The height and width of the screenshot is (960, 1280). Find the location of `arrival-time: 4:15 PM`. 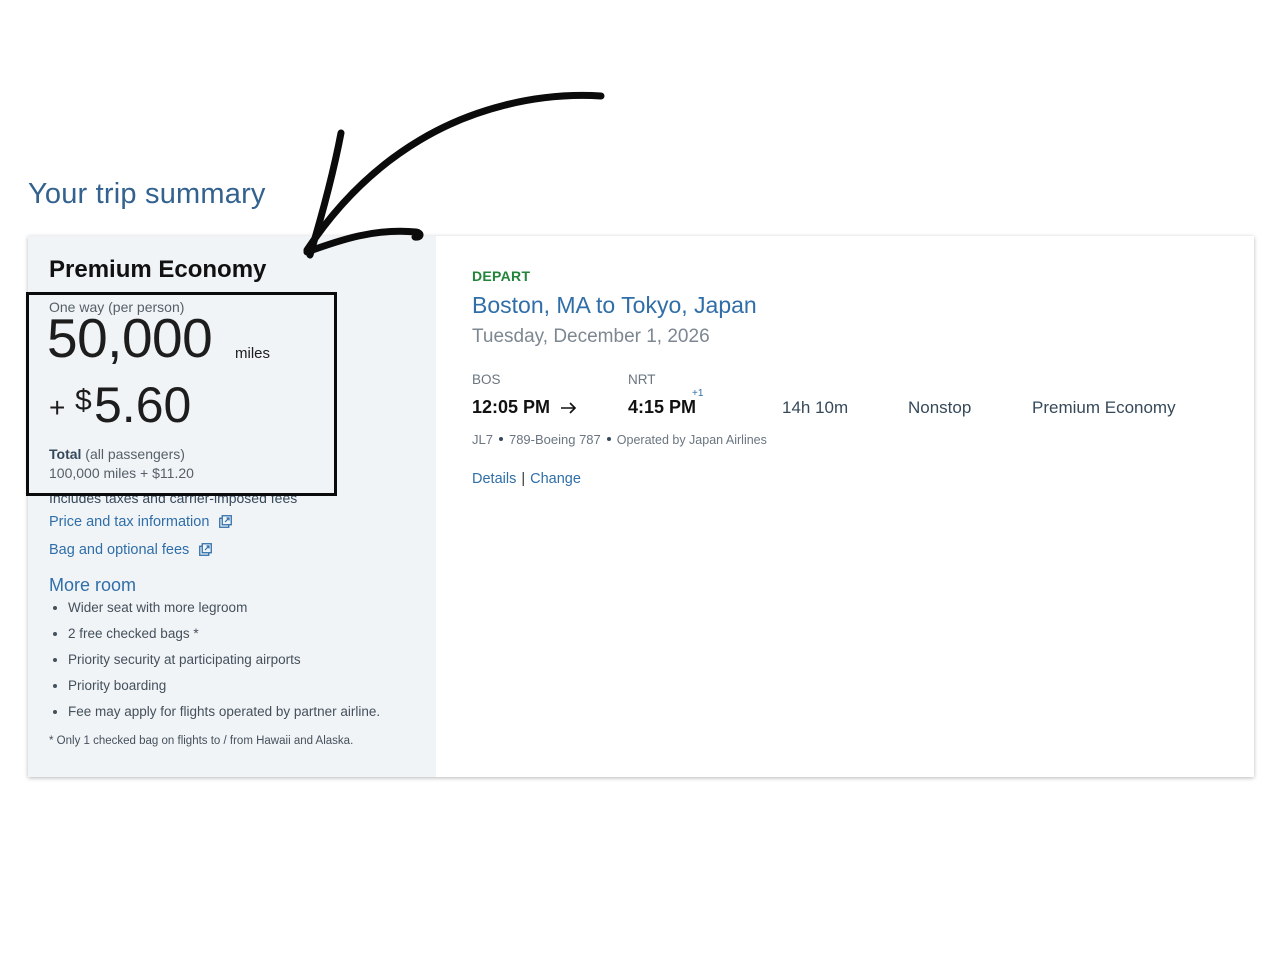

arrival-time: 4:15 PM is located at coordinates (662, 407).